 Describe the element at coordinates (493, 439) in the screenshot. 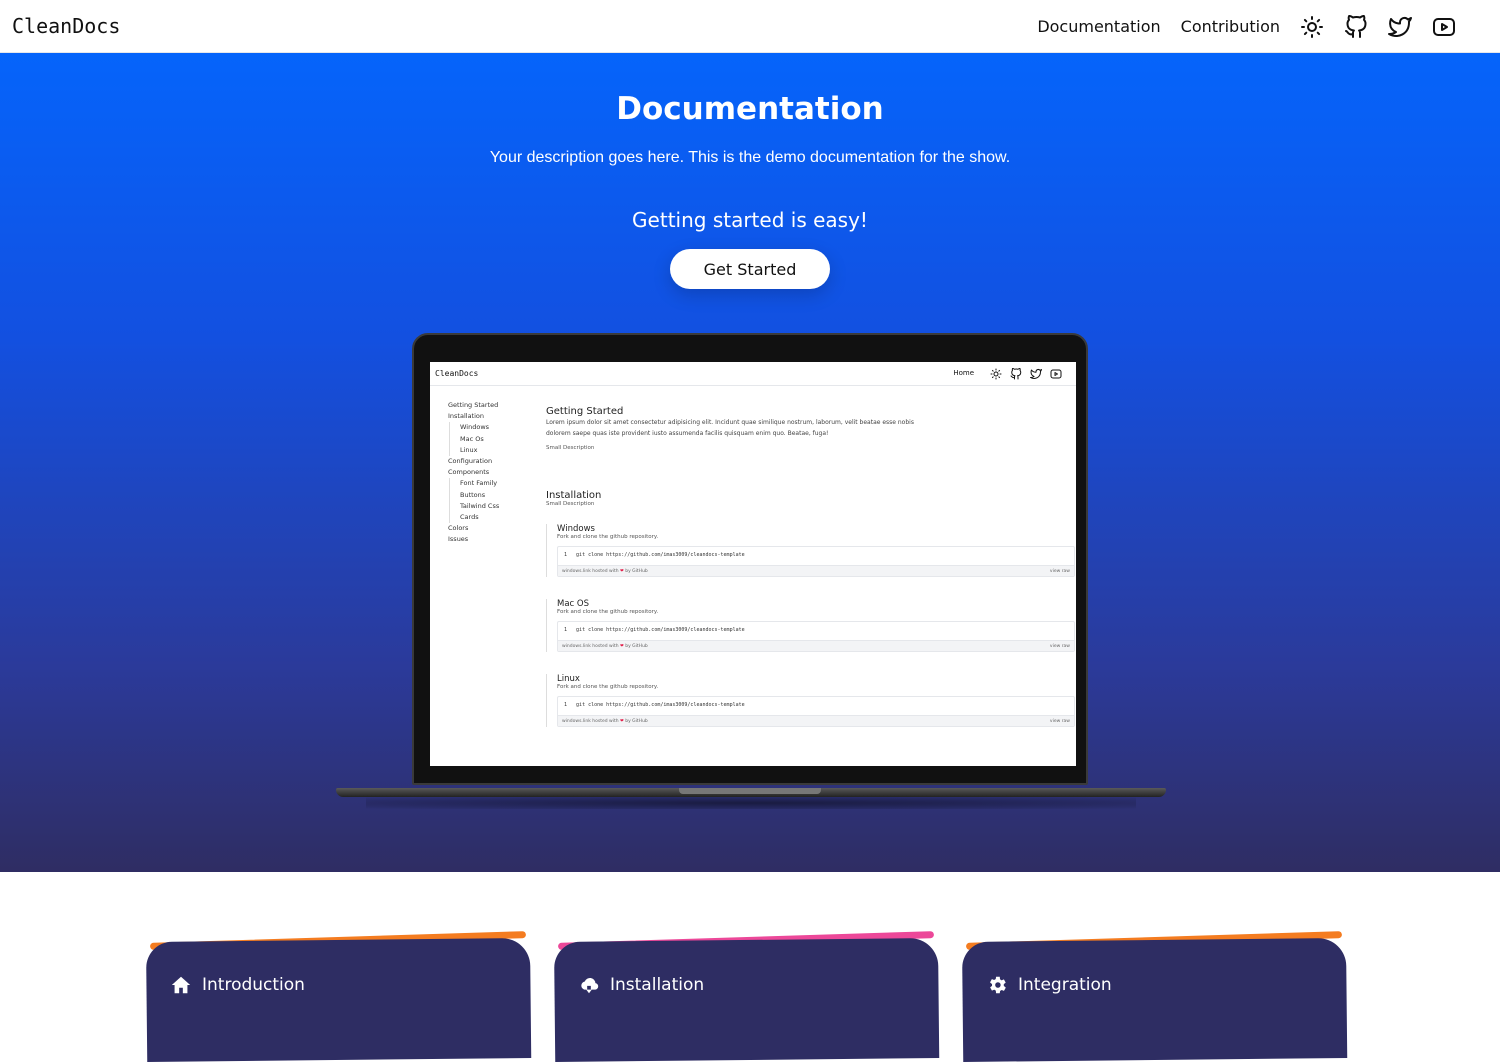

I see `preview-sidebar-subitem: Mac Os` at that location.